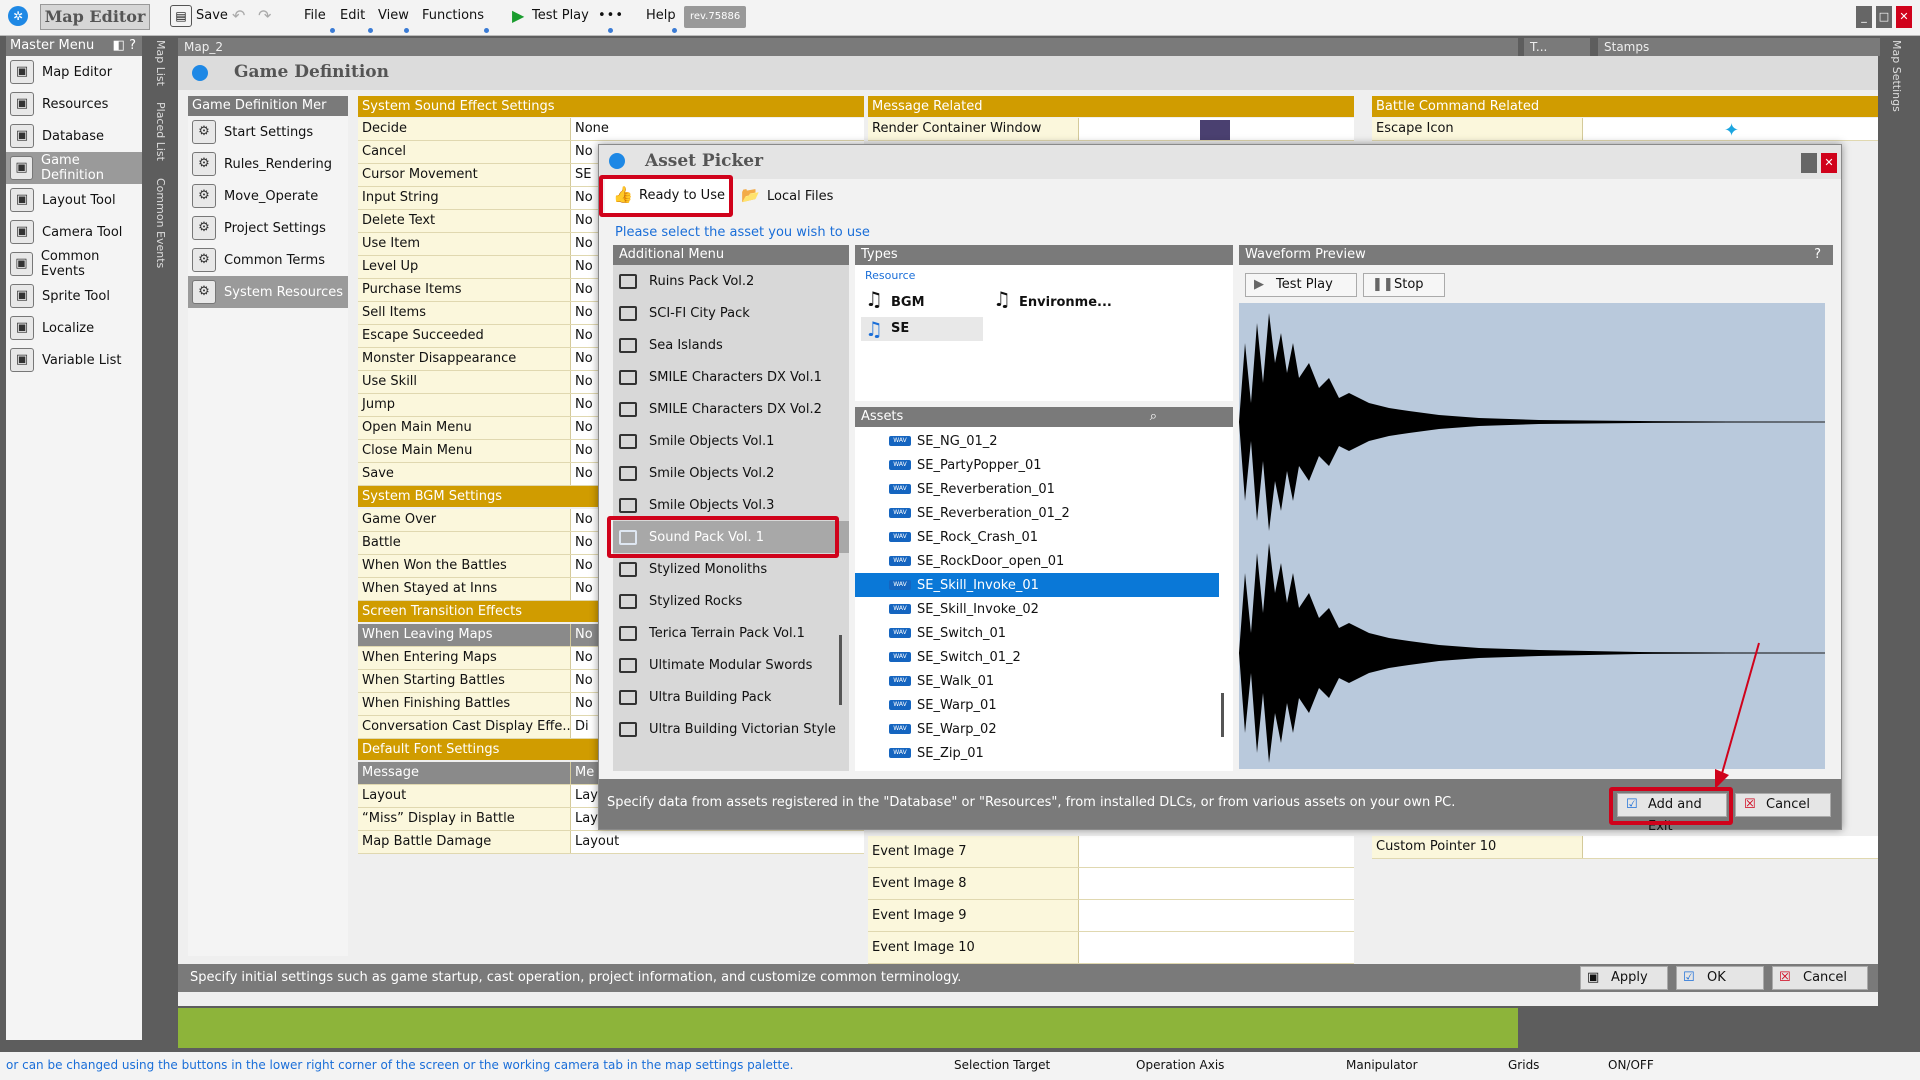  I want to click on tab-stamps: Stamps, so click(1739, 47).